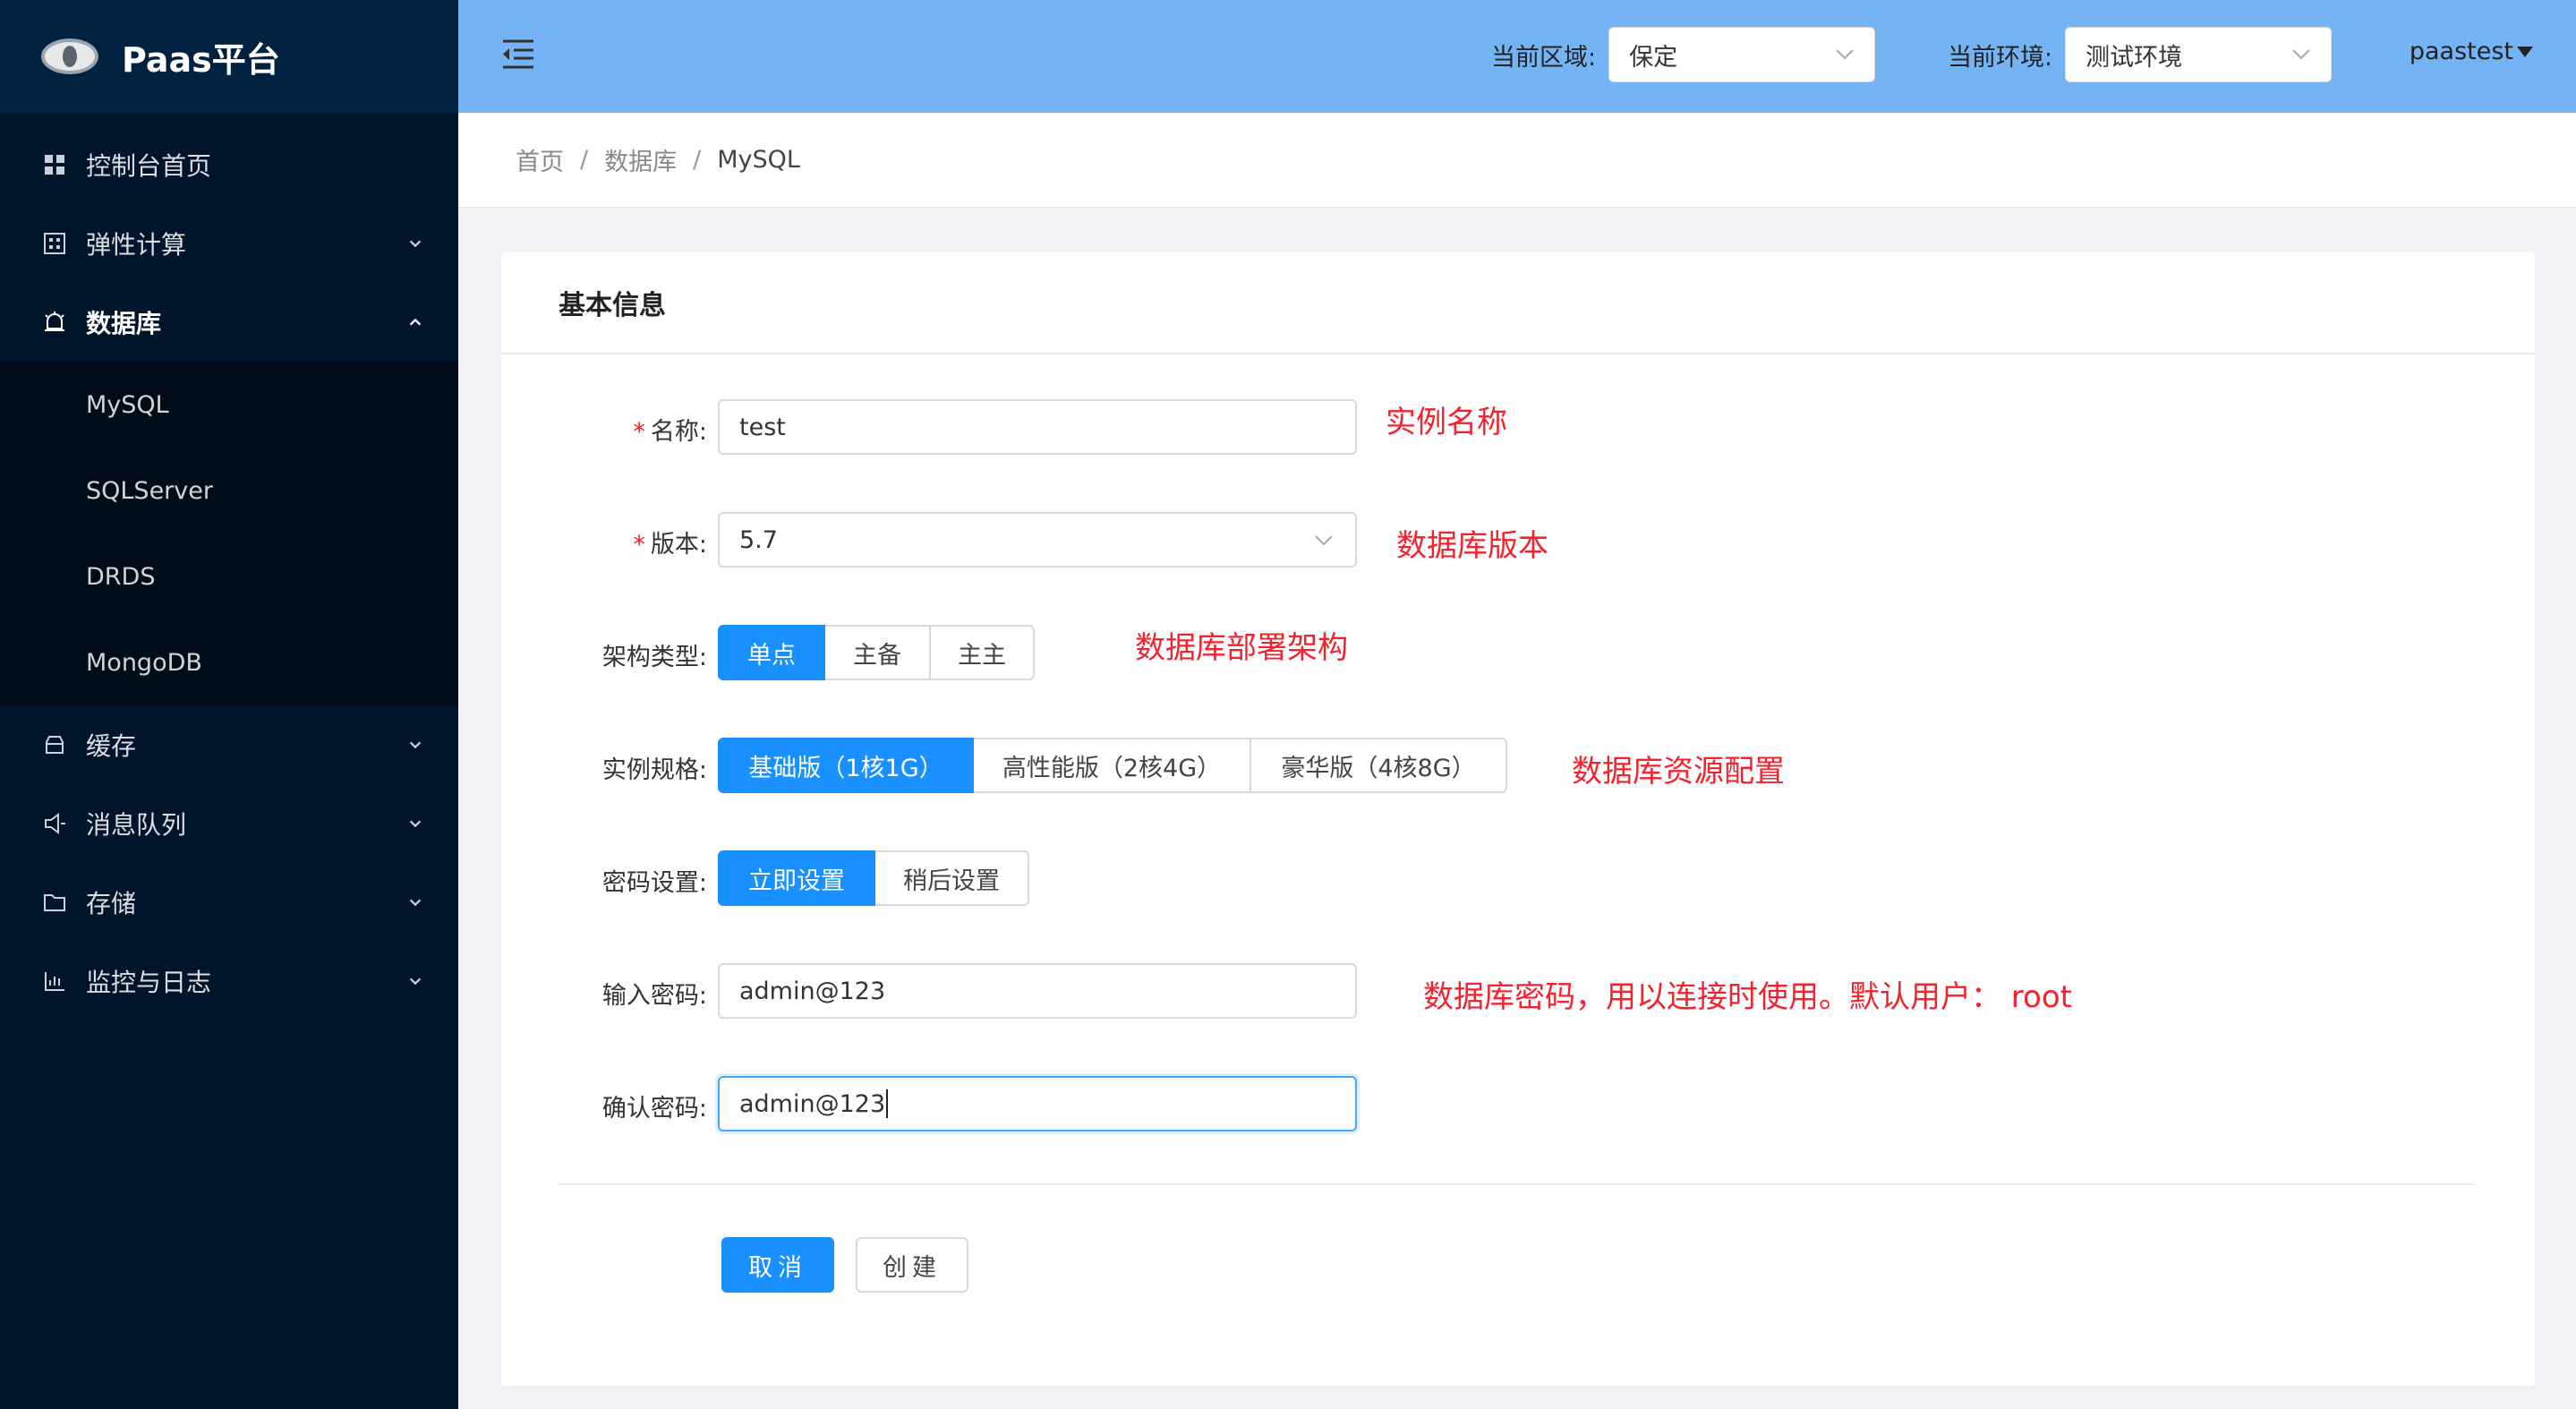 This screenshot has height=1409, width=2576. I want to click on message-queue-icon, so click(54, 824).